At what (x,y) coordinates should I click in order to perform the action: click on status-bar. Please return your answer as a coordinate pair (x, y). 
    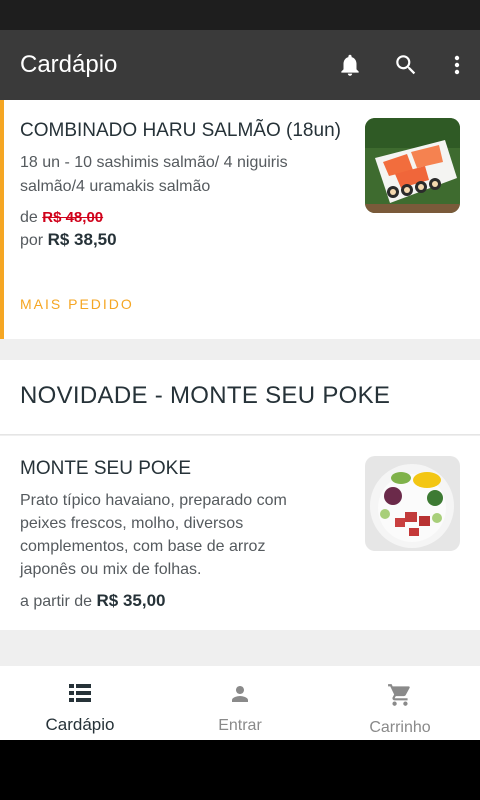
    Looking at the image, I should click on (240, 15).